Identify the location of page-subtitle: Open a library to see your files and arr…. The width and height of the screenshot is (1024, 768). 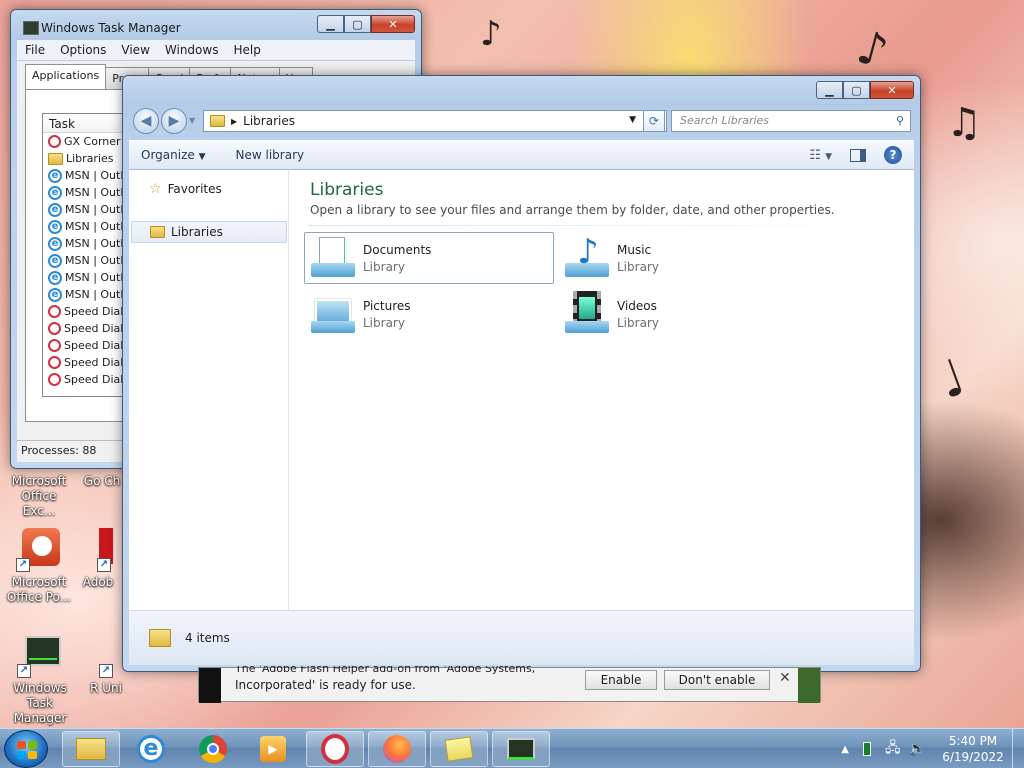
(572, 210).